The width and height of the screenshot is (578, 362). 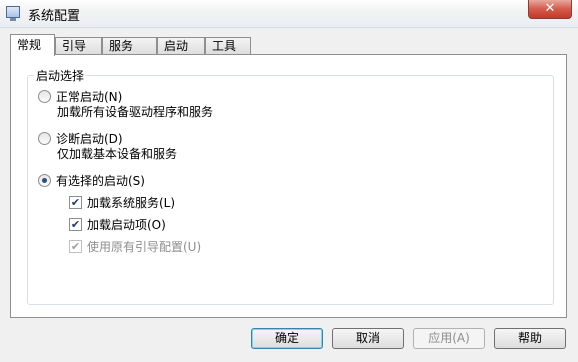 What do you see at coordinates (135, 112) in the screenshot?
I see `option-description: 加载所有设备驱动程序和服务` at bounding box center [135, 112].